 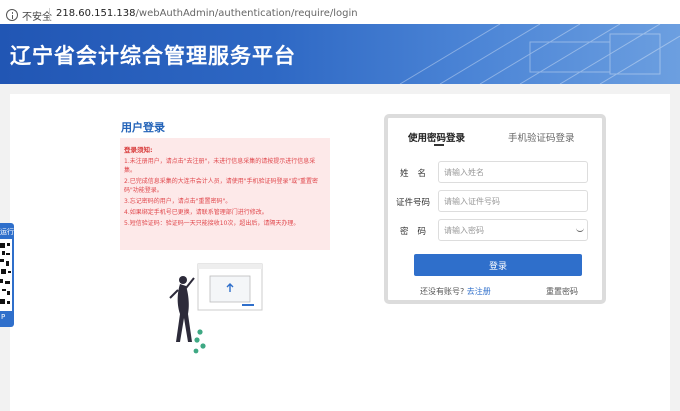 What do you see at coordinates (12, 15) in the screenshot?
I see `info-icon` at bounding box center [12, 15].